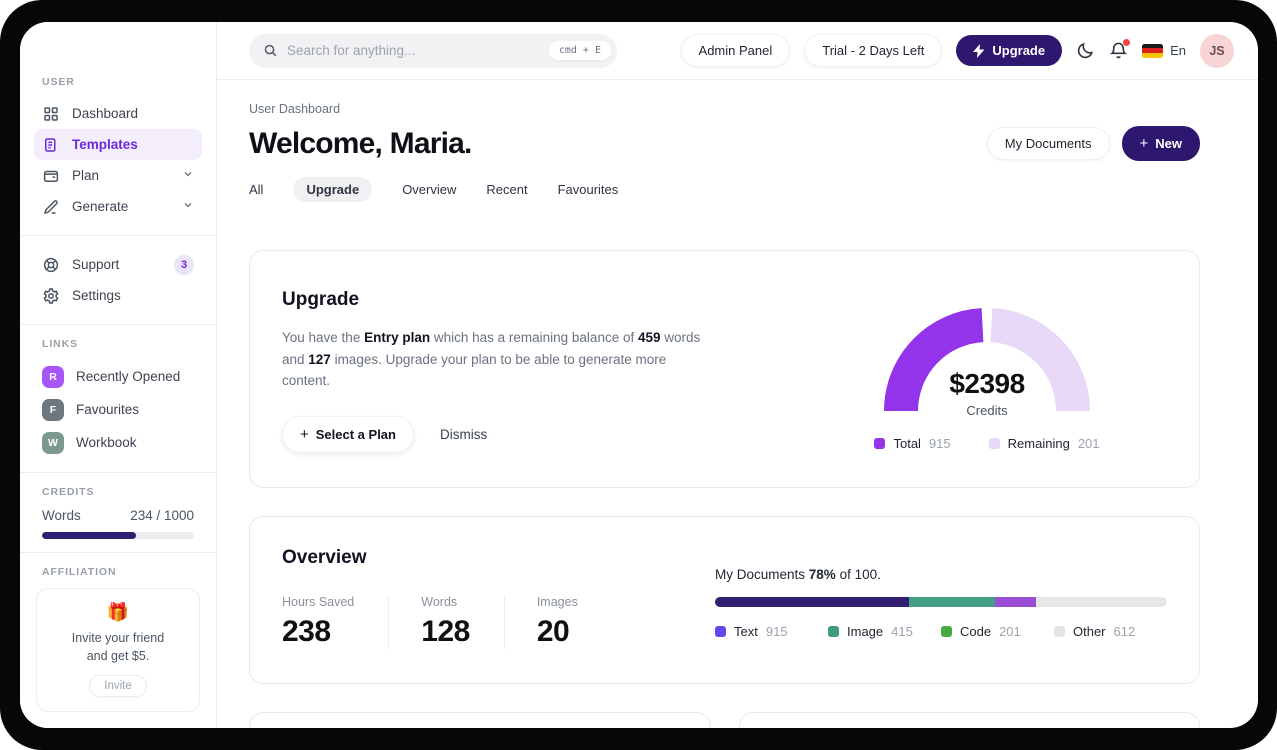 Image resolution: width=1277 pixels, height=750 pixels. What do you see at coordinates (429, 189) in the screenshot?
I see `tab-overview: Overview` at bounding box center [429, 189].